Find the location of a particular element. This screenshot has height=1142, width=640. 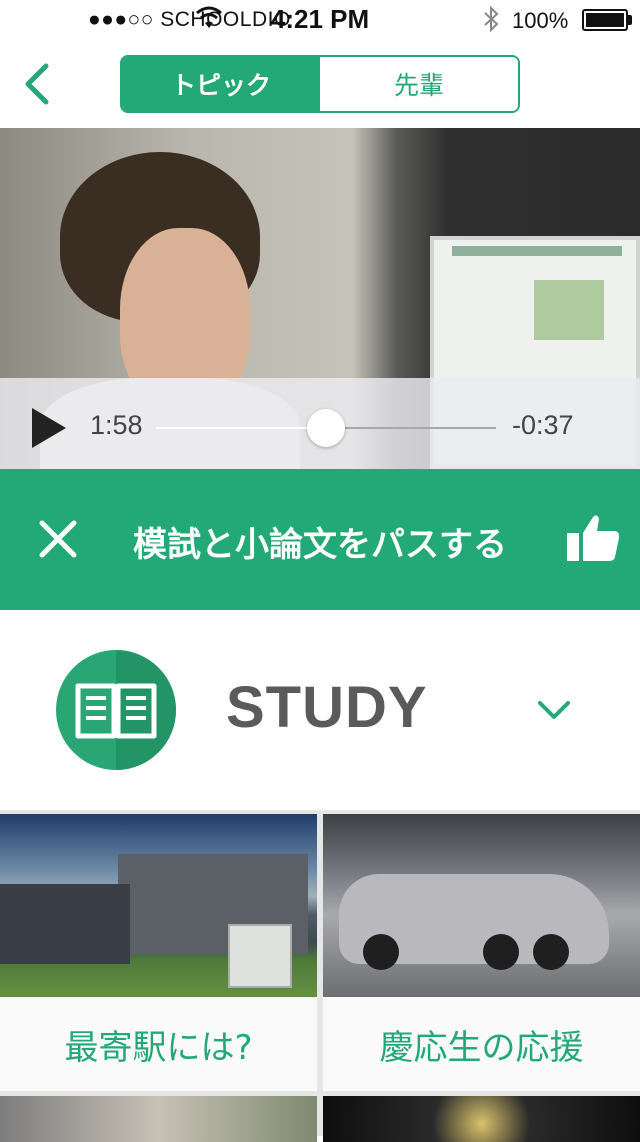

battery-tip is located at coordinates (630, 20).